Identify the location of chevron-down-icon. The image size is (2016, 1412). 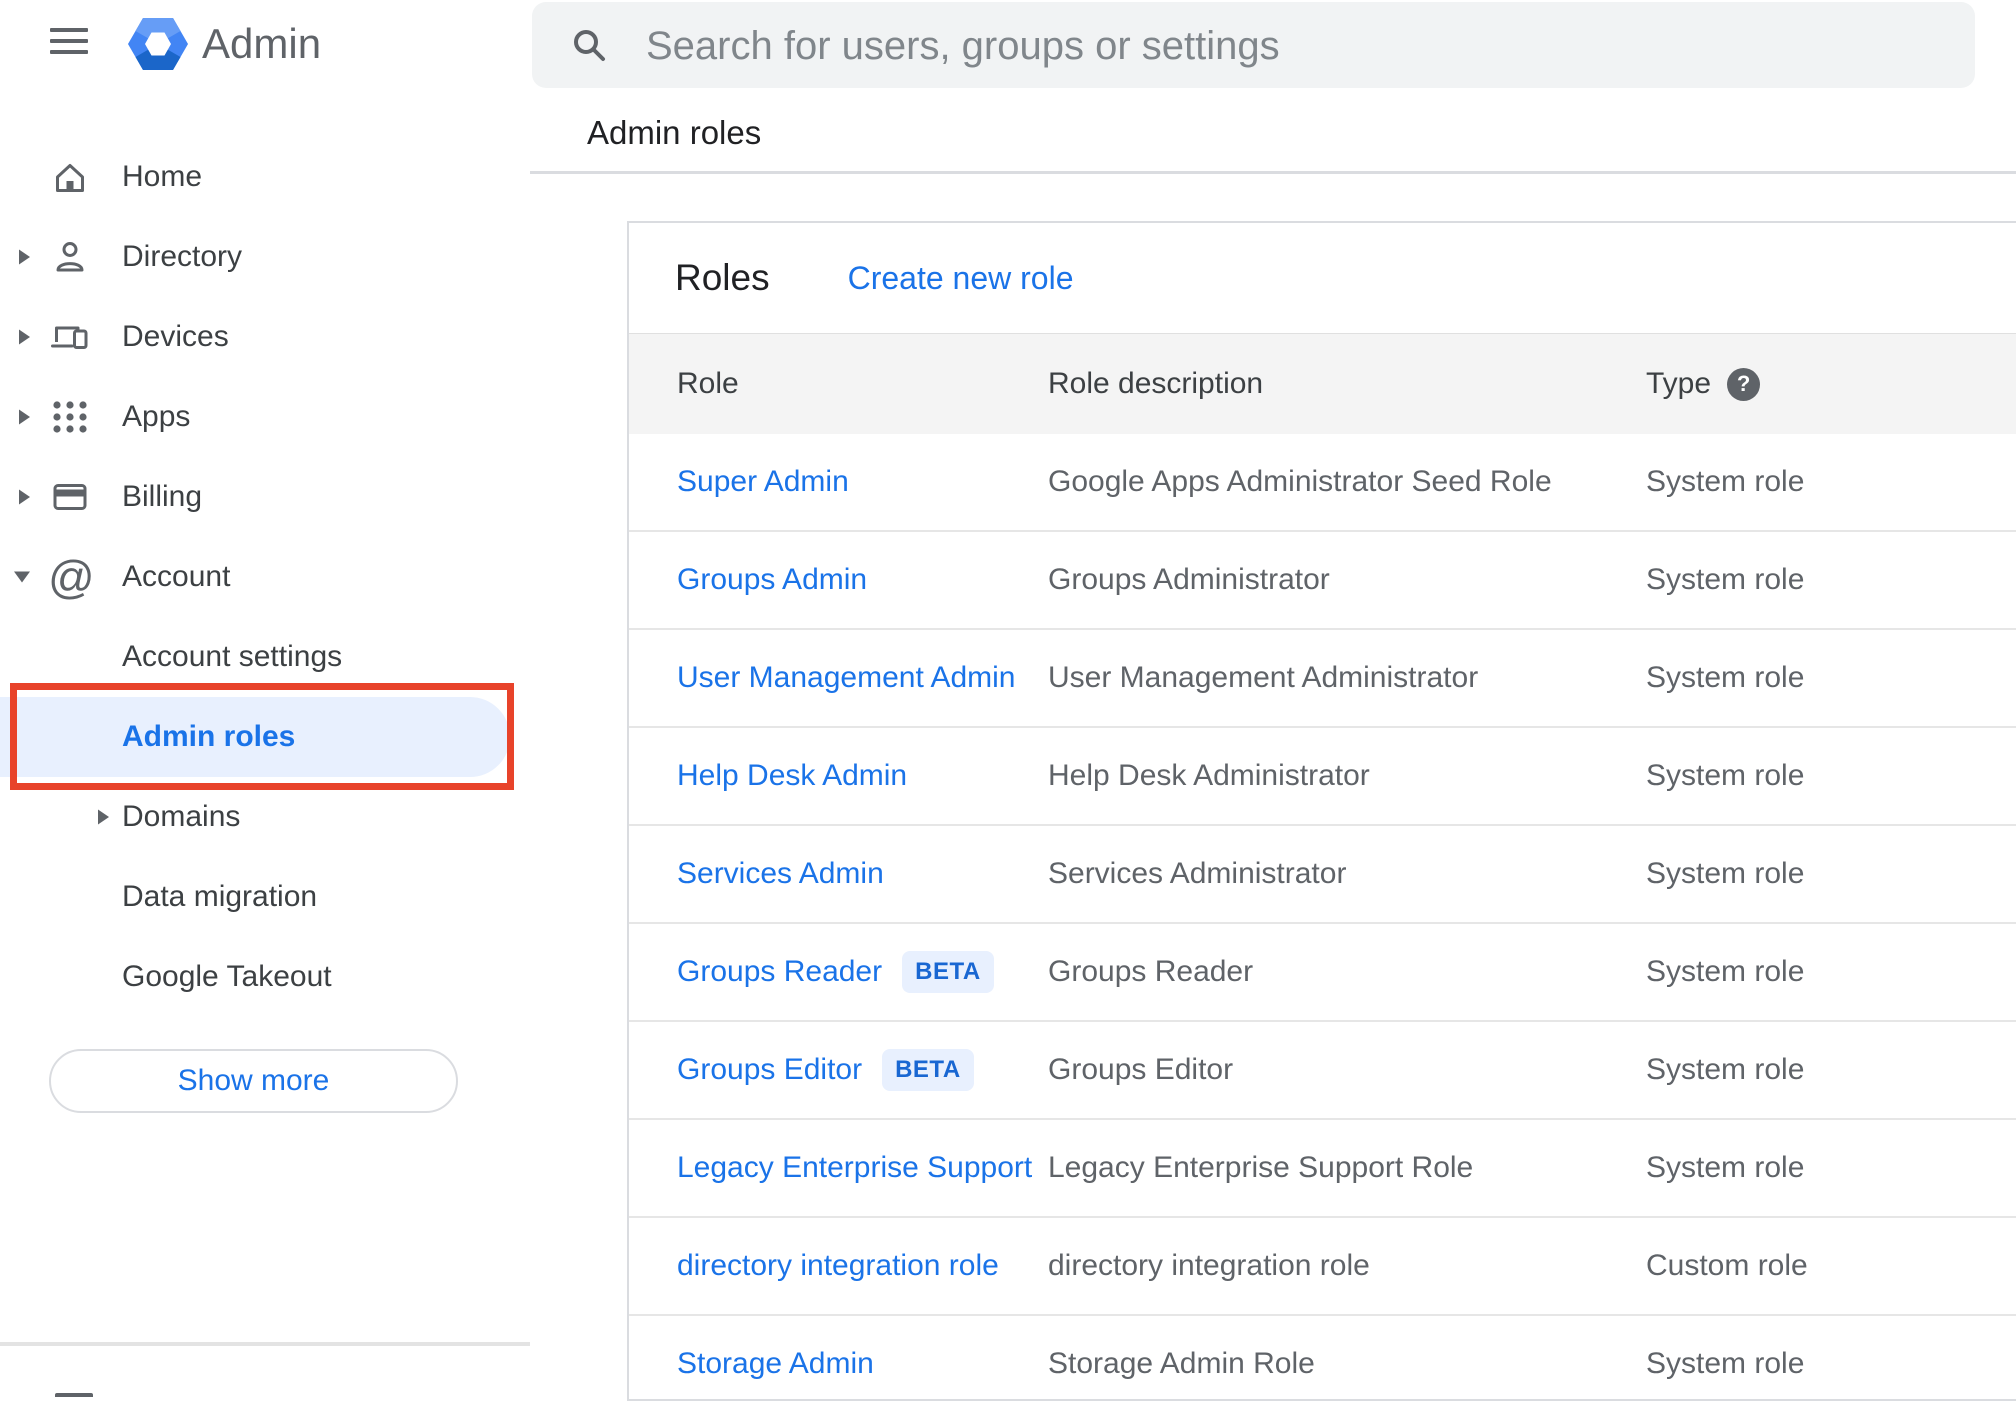
(22, 577).